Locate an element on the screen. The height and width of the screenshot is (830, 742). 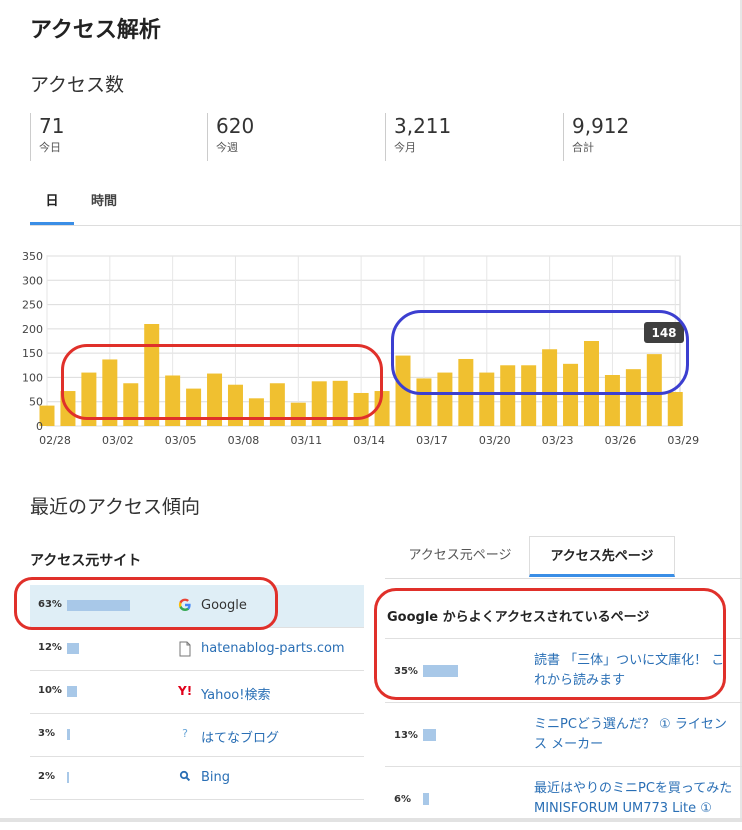
tab-day: 日 is located at coordinates (52, 206).